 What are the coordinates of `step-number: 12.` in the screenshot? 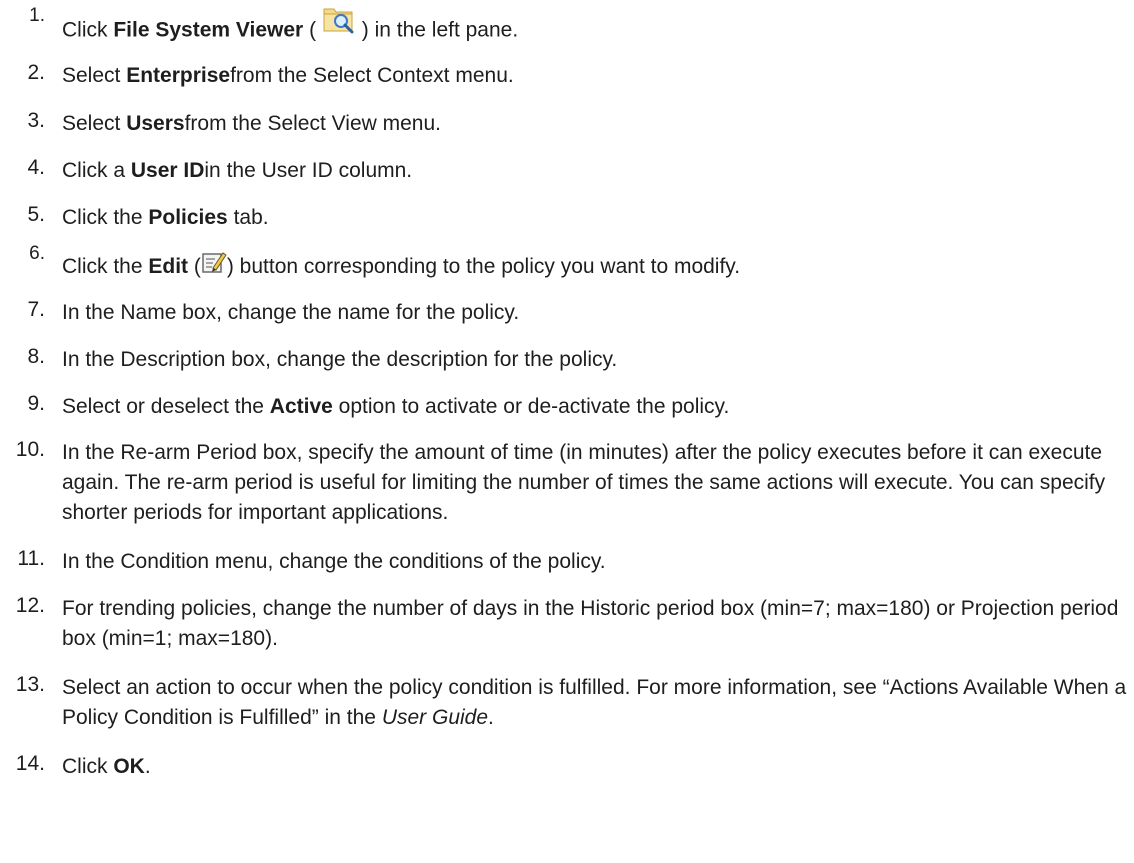 It's located at (30, 605).